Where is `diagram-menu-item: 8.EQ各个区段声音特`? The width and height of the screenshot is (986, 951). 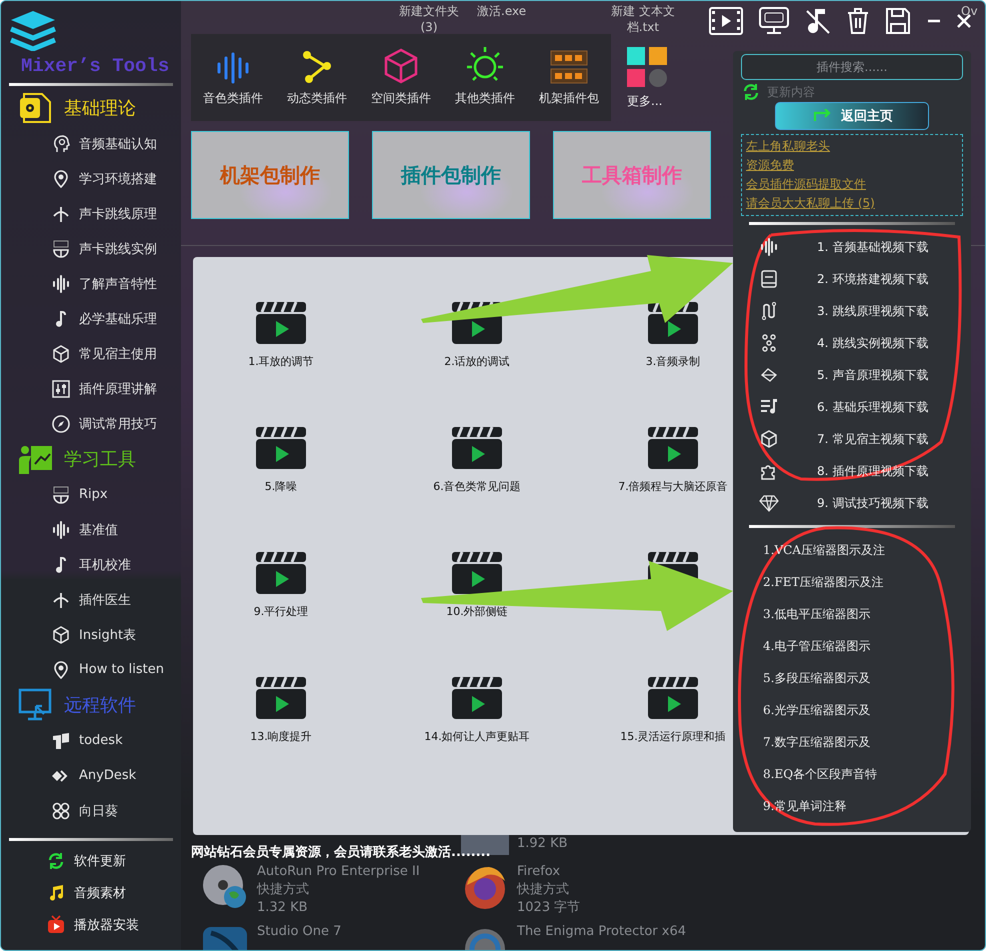
diagram-menu-item: 8.EQ各个区段声音特 is located at coordinates (852, 774).